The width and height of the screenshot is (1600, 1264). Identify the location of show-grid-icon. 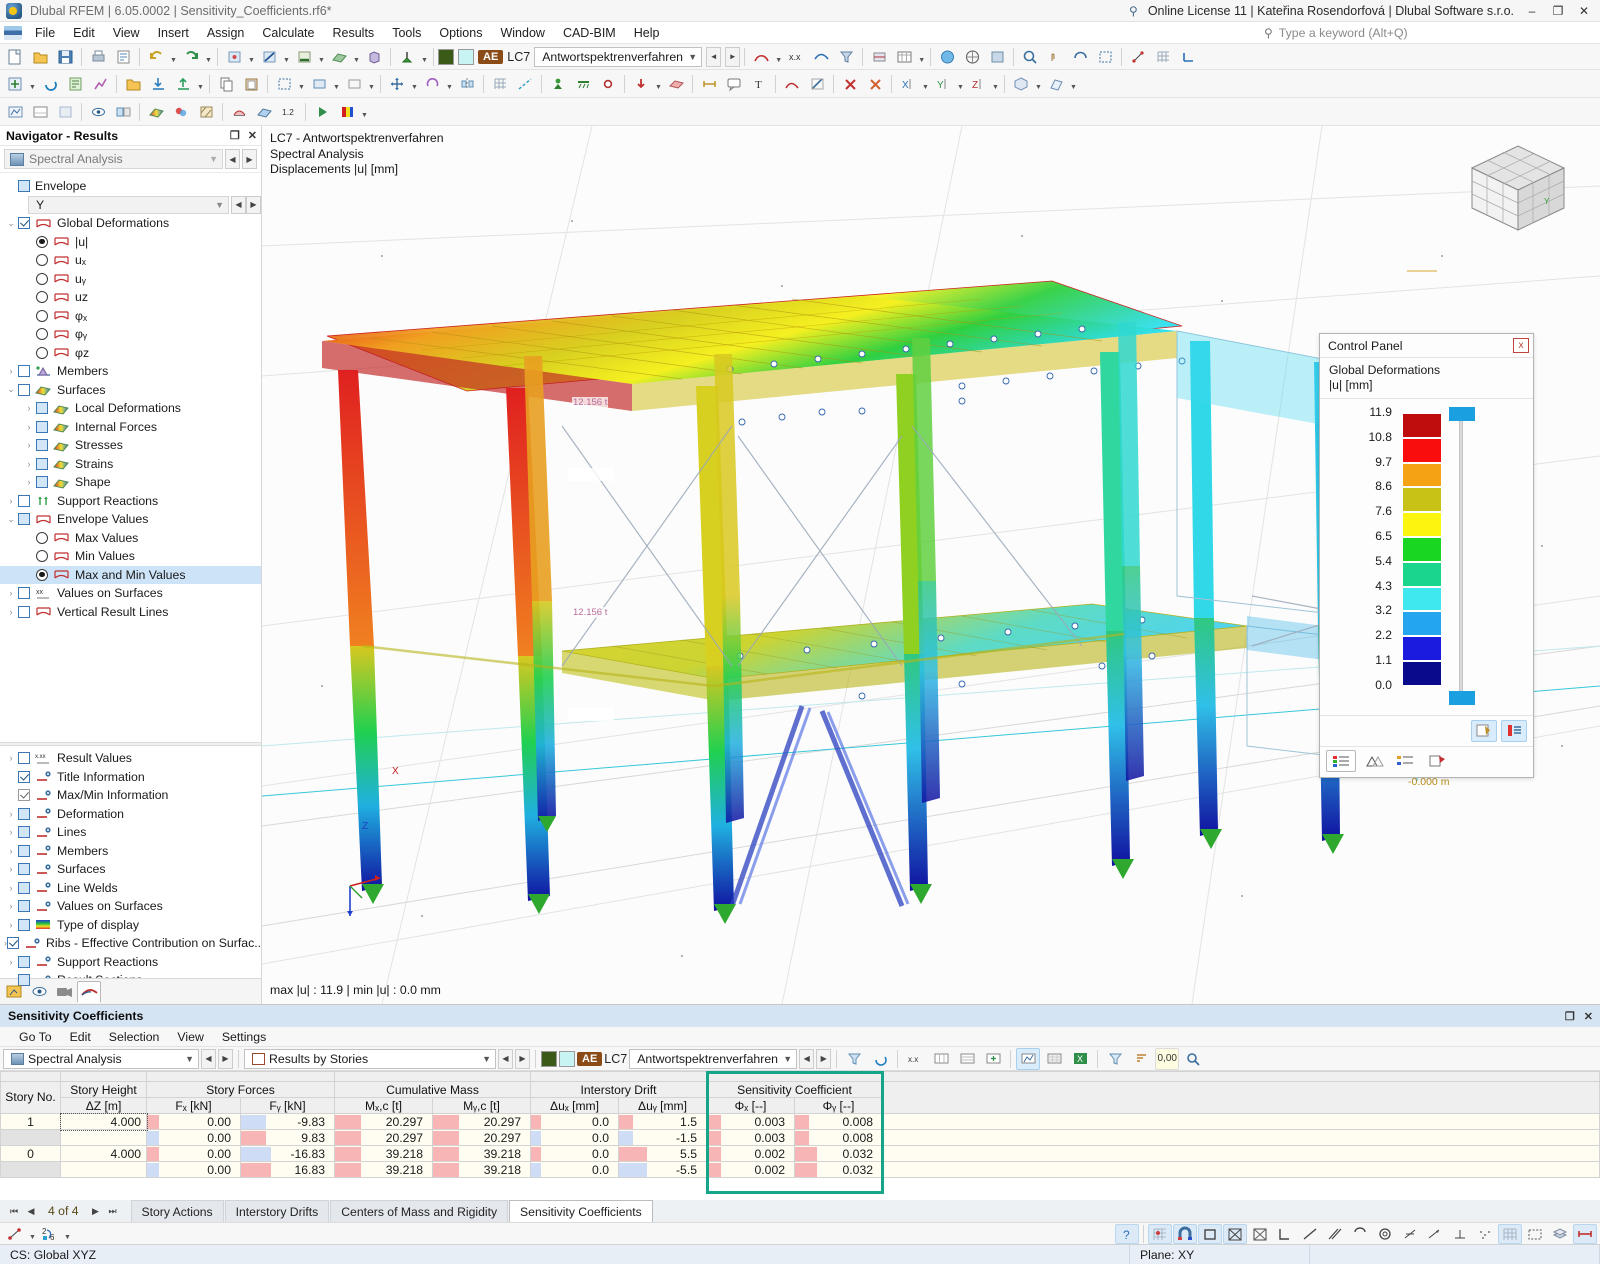
(1510, 1233).